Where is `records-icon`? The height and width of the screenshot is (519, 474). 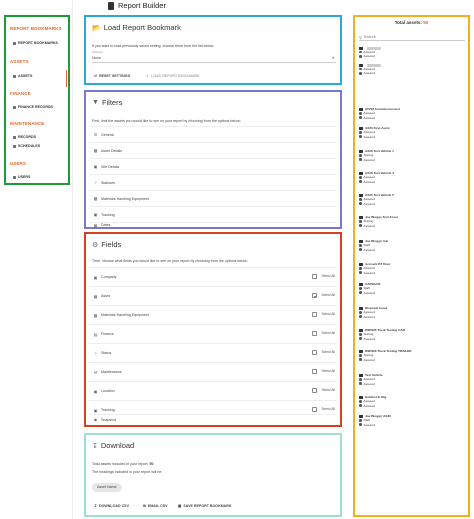
records-icon is located at coordinates (14, 137).